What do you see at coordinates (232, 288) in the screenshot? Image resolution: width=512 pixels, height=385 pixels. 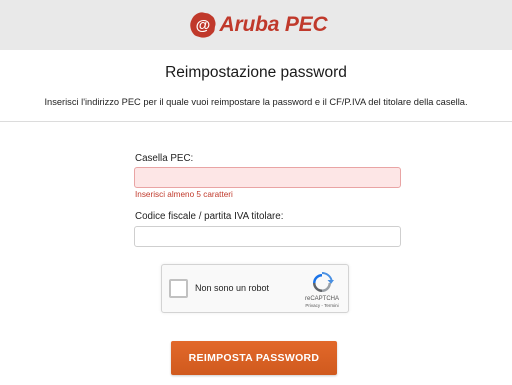 I see `recaptcha-label: Non sono un robot` at bounding box center [232, 288].